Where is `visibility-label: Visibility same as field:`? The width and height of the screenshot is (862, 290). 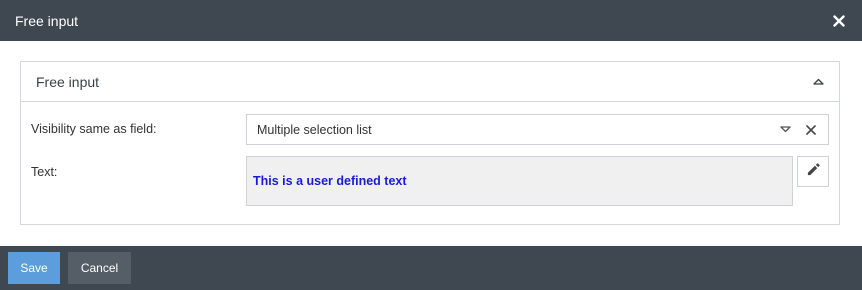 visibility-label: Visibility same as field: is located at coordinates (94, 129).